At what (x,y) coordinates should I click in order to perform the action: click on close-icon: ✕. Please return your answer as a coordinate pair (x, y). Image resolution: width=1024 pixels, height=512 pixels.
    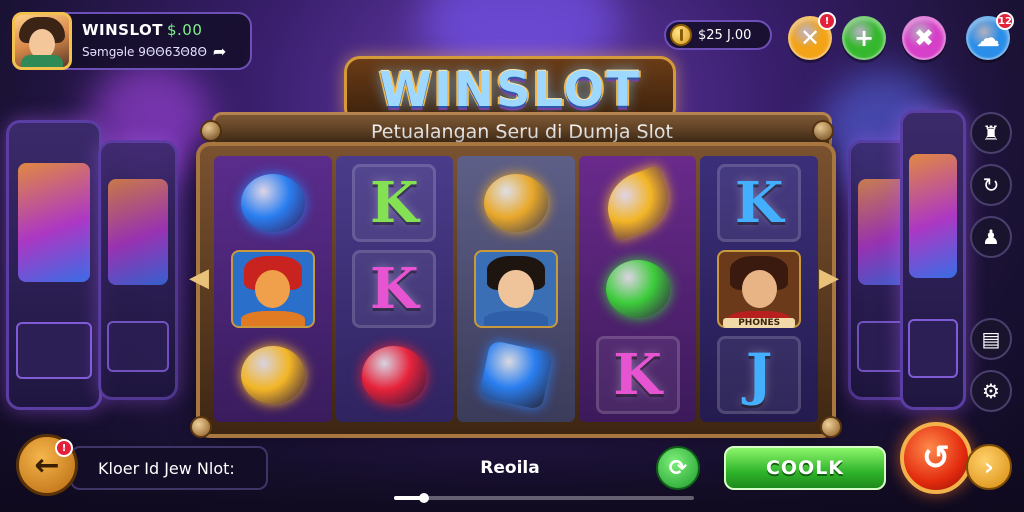
    Looking at the image, I should click on (810, 38).